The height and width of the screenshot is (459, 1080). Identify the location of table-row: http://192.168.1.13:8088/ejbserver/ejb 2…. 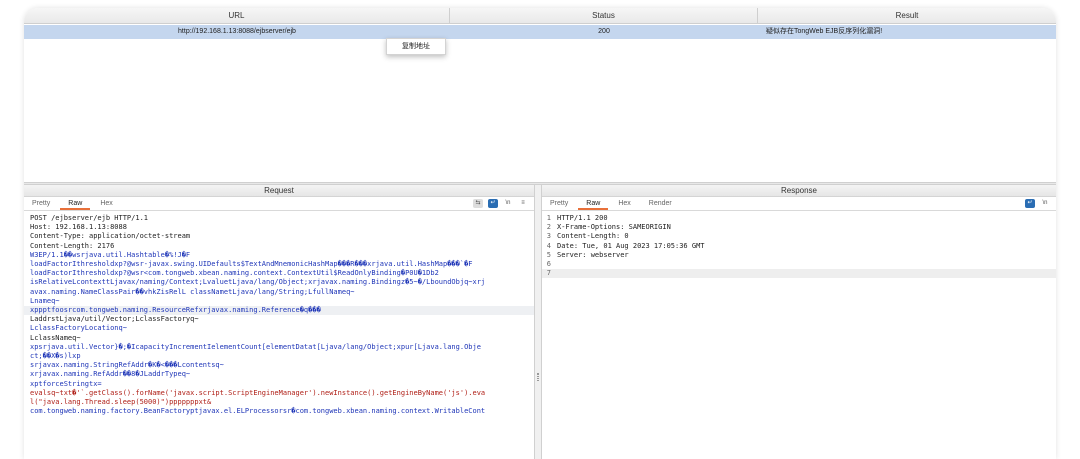
(540, 32).